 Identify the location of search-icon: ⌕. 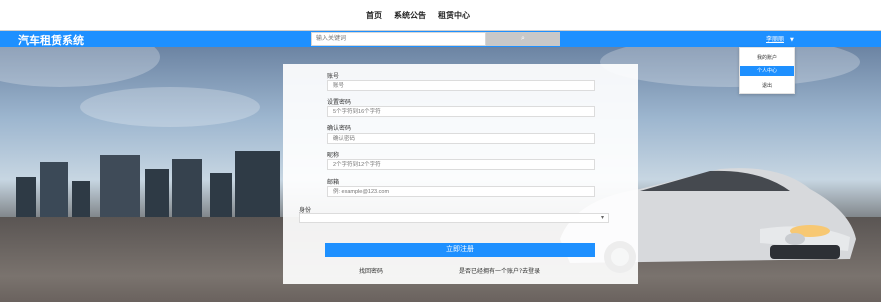
(523, 38).